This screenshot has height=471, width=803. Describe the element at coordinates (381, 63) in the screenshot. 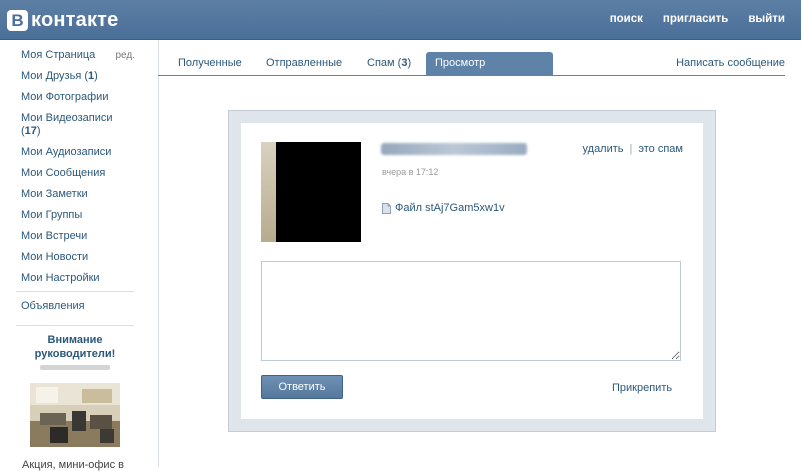

I see `tab-label: Спам` at that location.